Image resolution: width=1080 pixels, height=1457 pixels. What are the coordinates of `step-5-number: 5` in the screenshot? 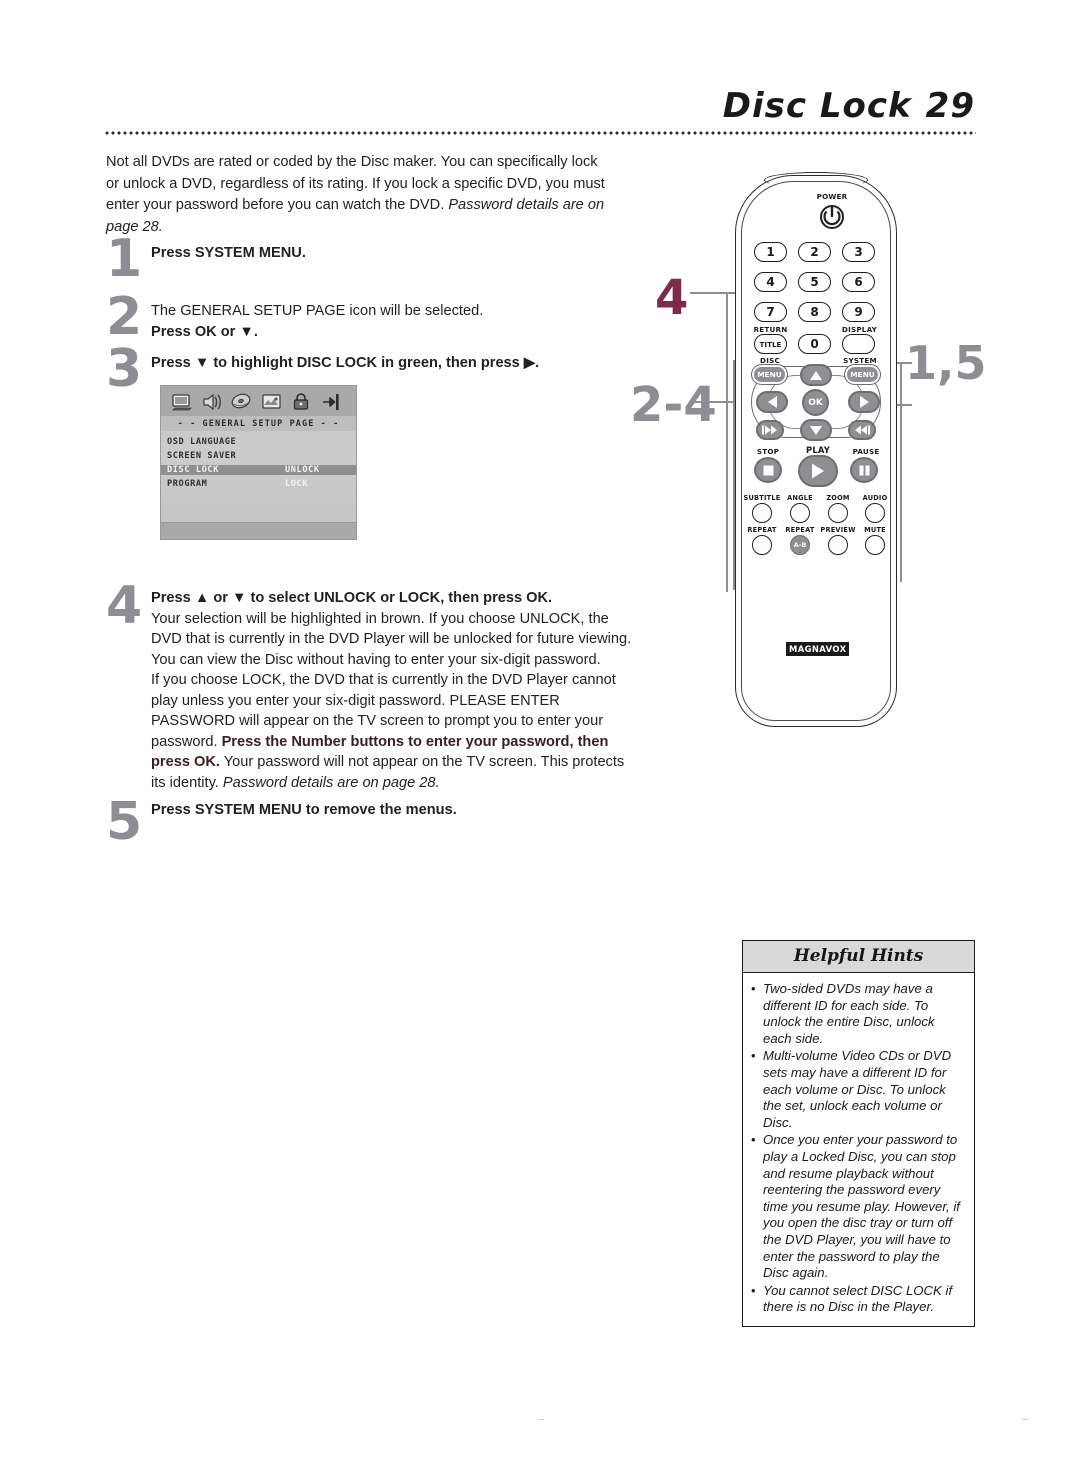 It's located at (124, 822).